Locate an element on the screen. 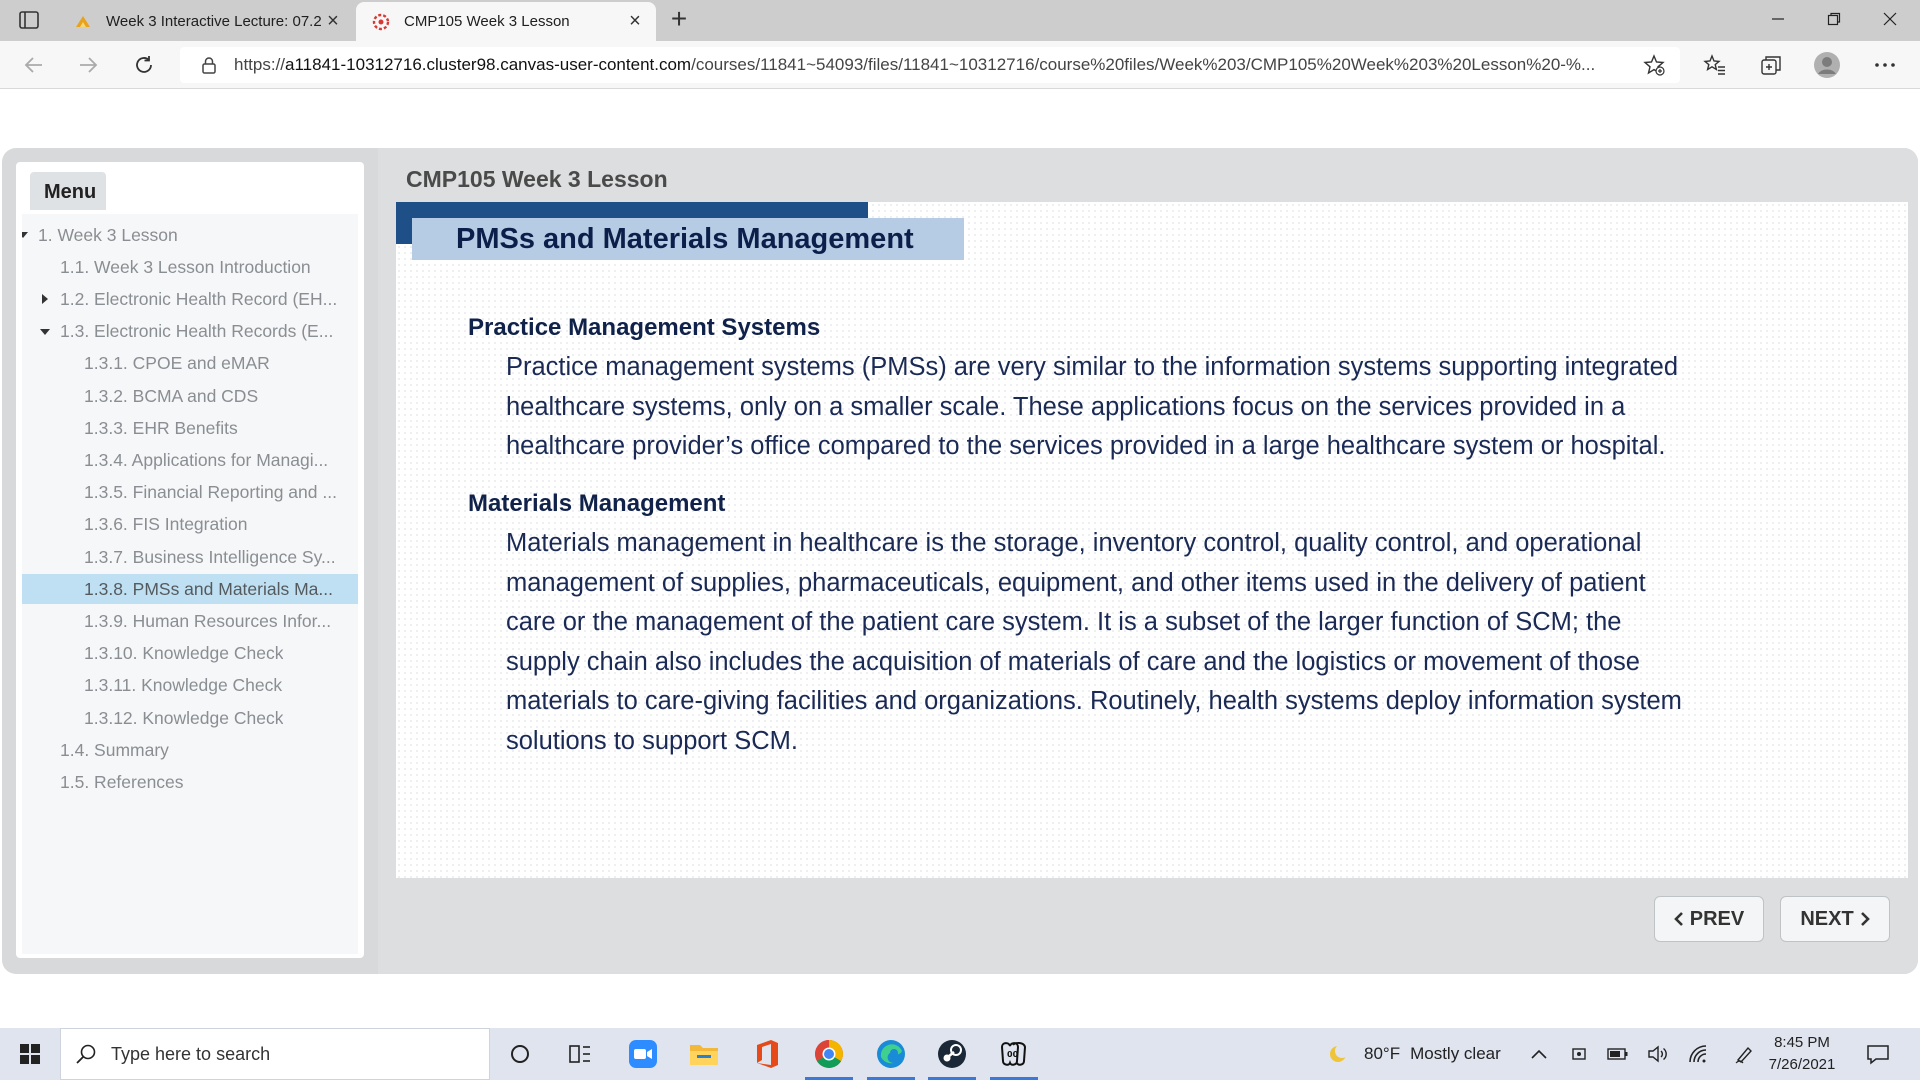  forward-icon is located at coordinates (88, 65).